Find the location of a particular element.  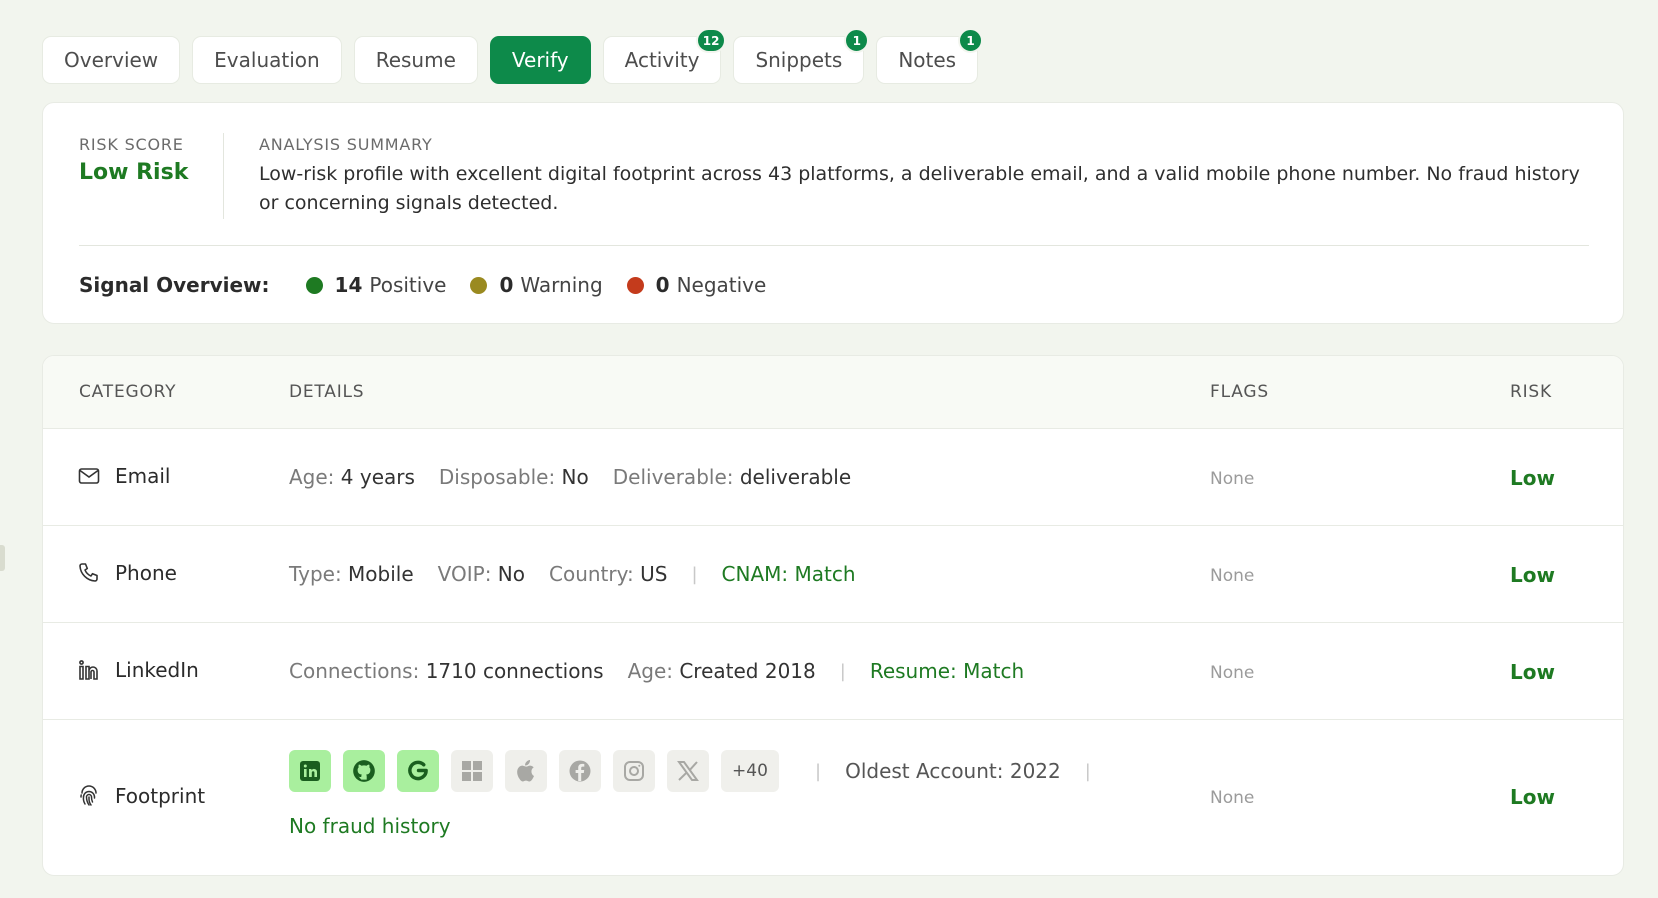

detail-key: Connections: is located at coordinates (354, 671).